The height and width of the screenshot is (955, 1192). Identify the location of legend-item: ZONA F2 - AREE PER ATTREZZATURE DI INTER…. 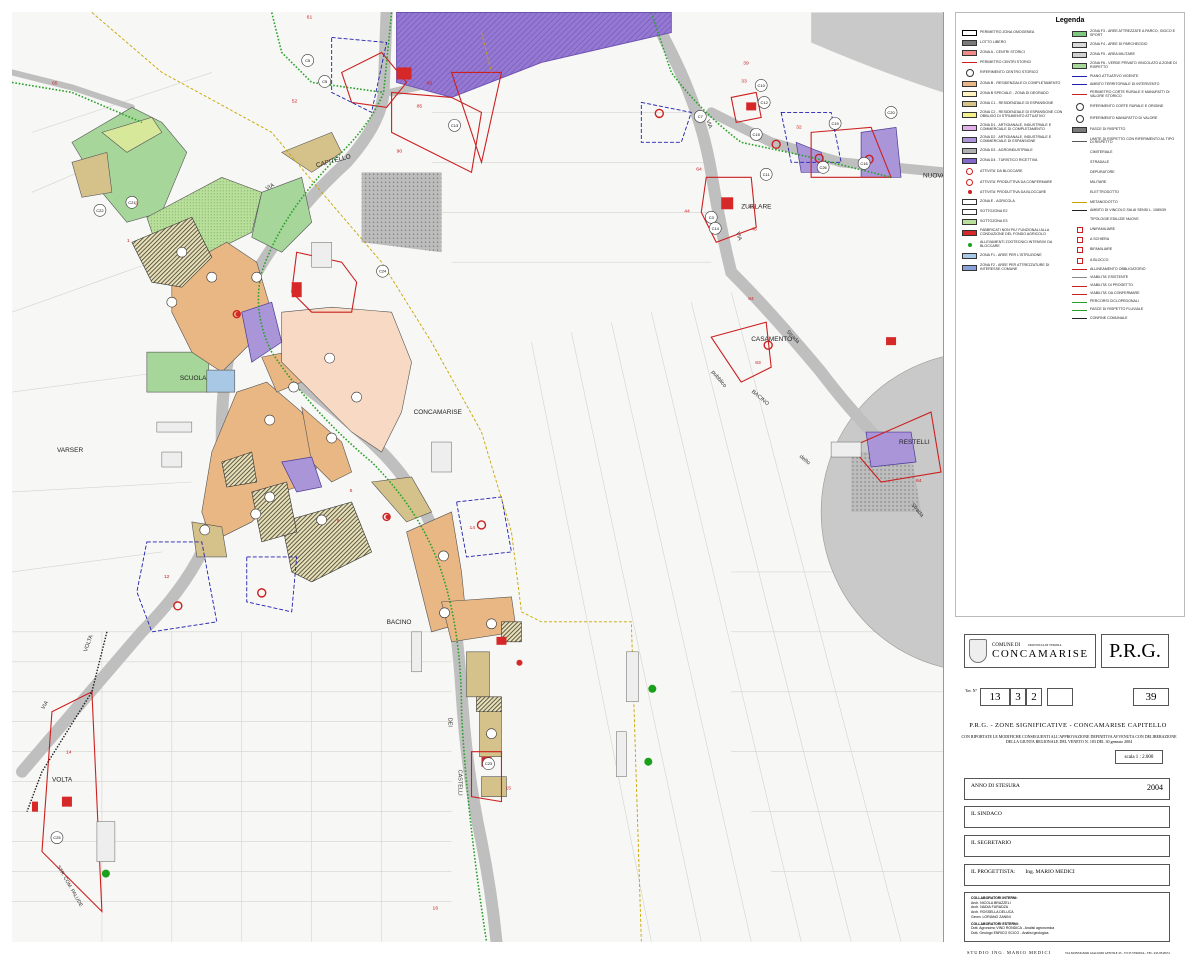
(1015, 267).